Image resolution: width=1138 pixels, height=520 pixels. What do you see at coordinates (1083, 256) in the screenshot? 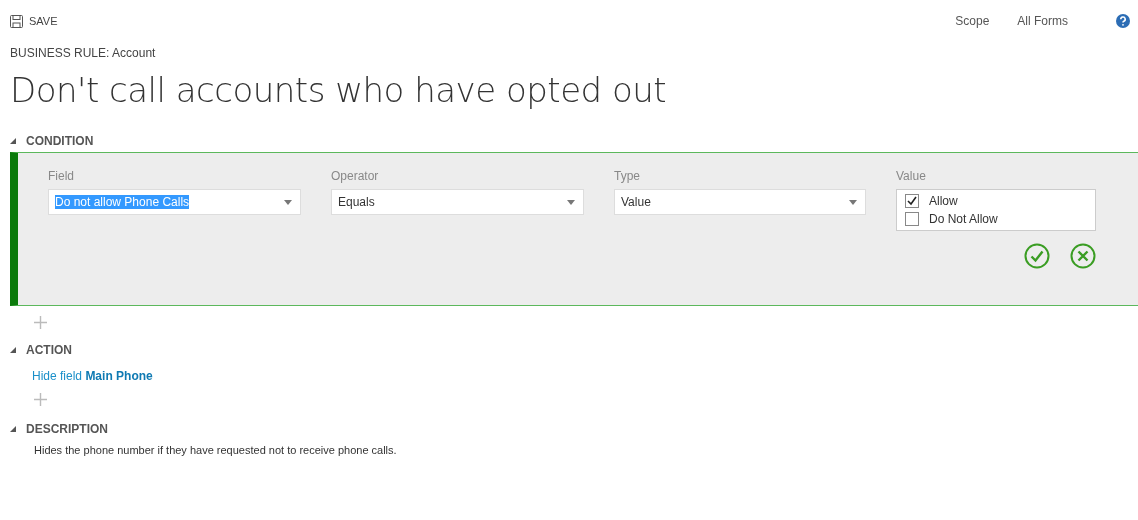
I see `cancel-button` at bounding box center [1083, 256].